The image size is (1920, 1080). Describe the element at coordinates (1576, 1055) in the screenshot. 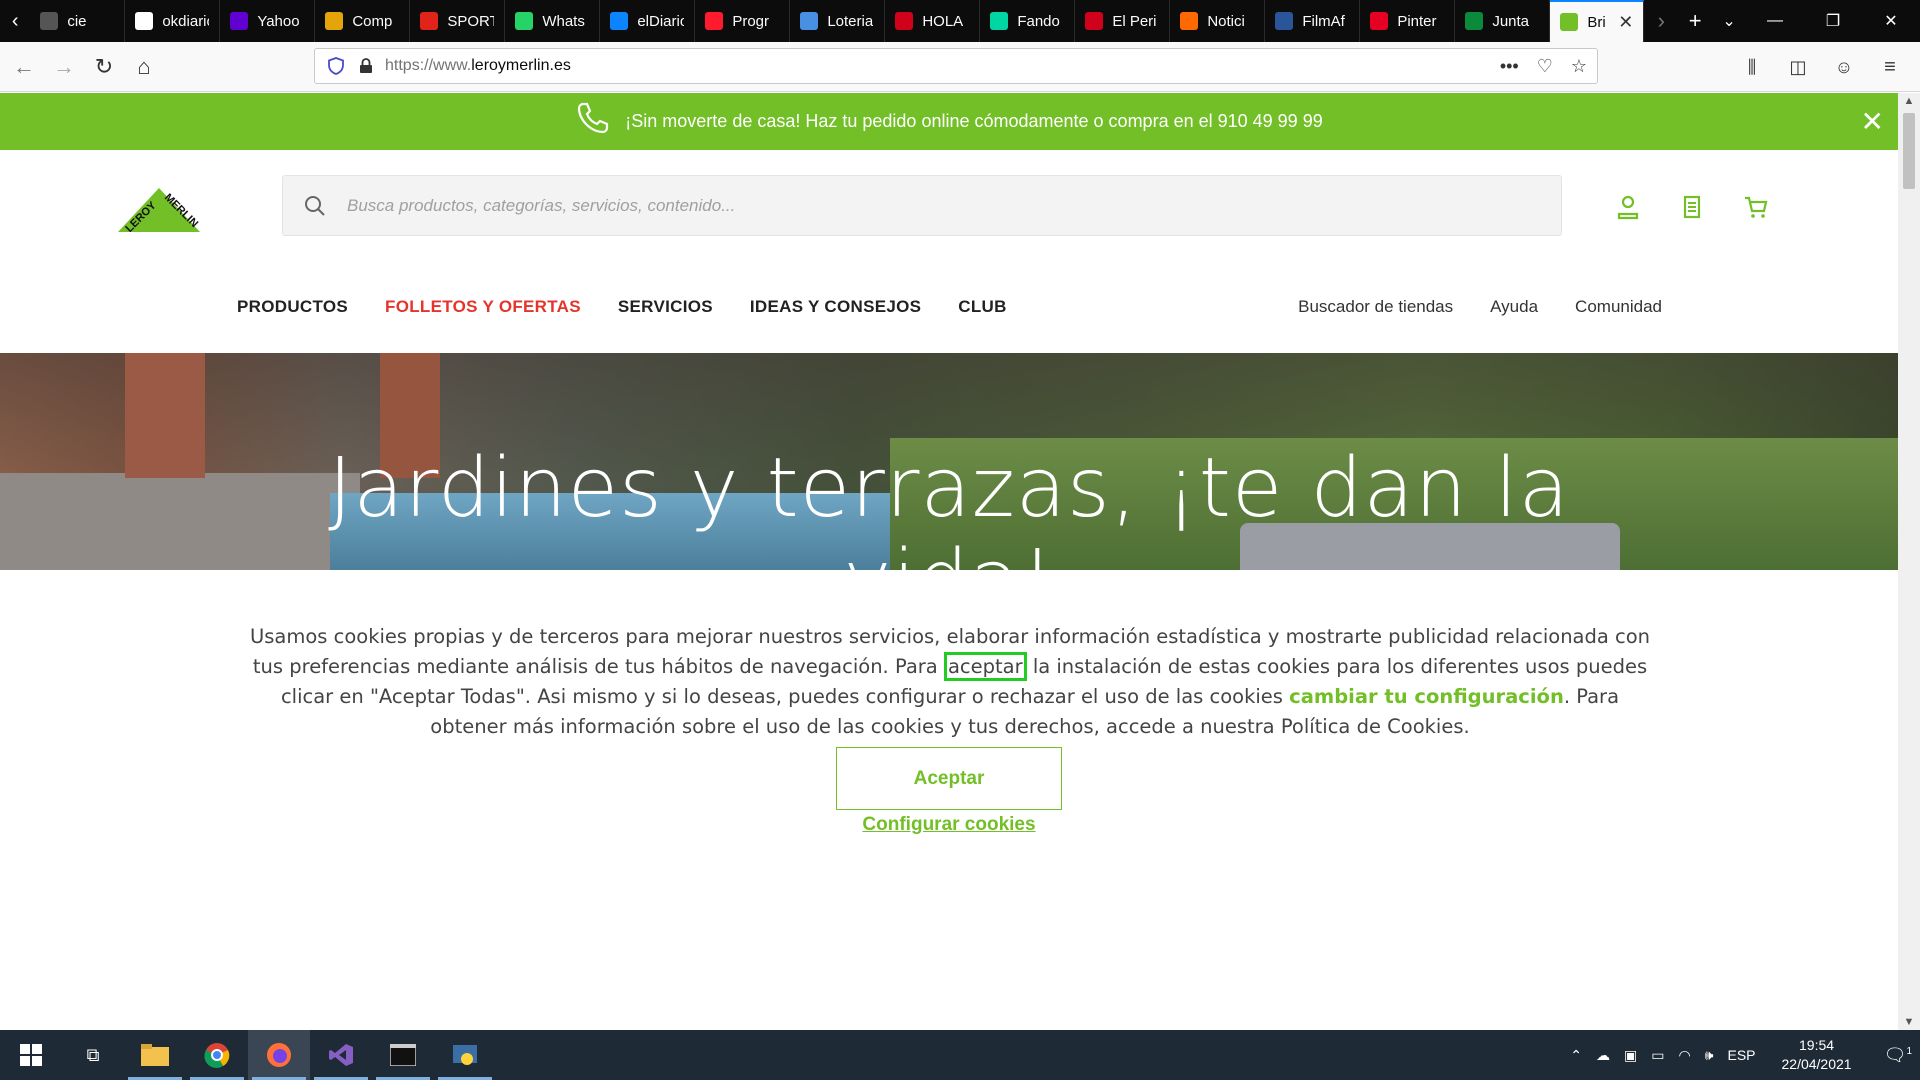

I see `show-hidden-icons-icon: ⌃` at that location.